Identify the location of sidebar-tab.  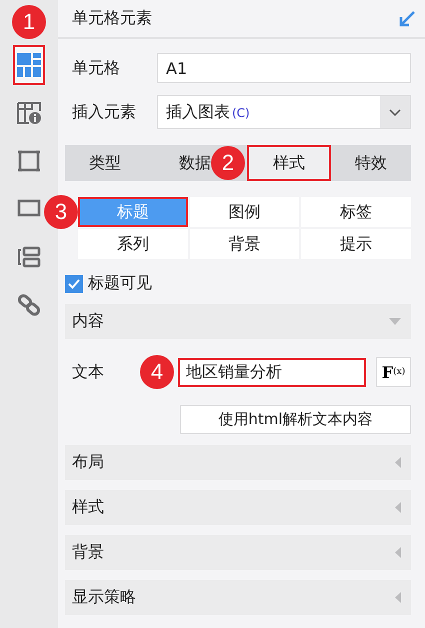
(29, 65).